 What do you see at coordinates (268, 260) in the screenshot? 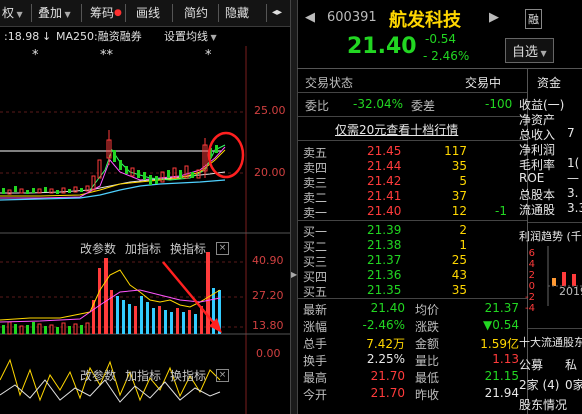
I see `indicator-axis-label: 40.90` at bounding box center [268, 260].